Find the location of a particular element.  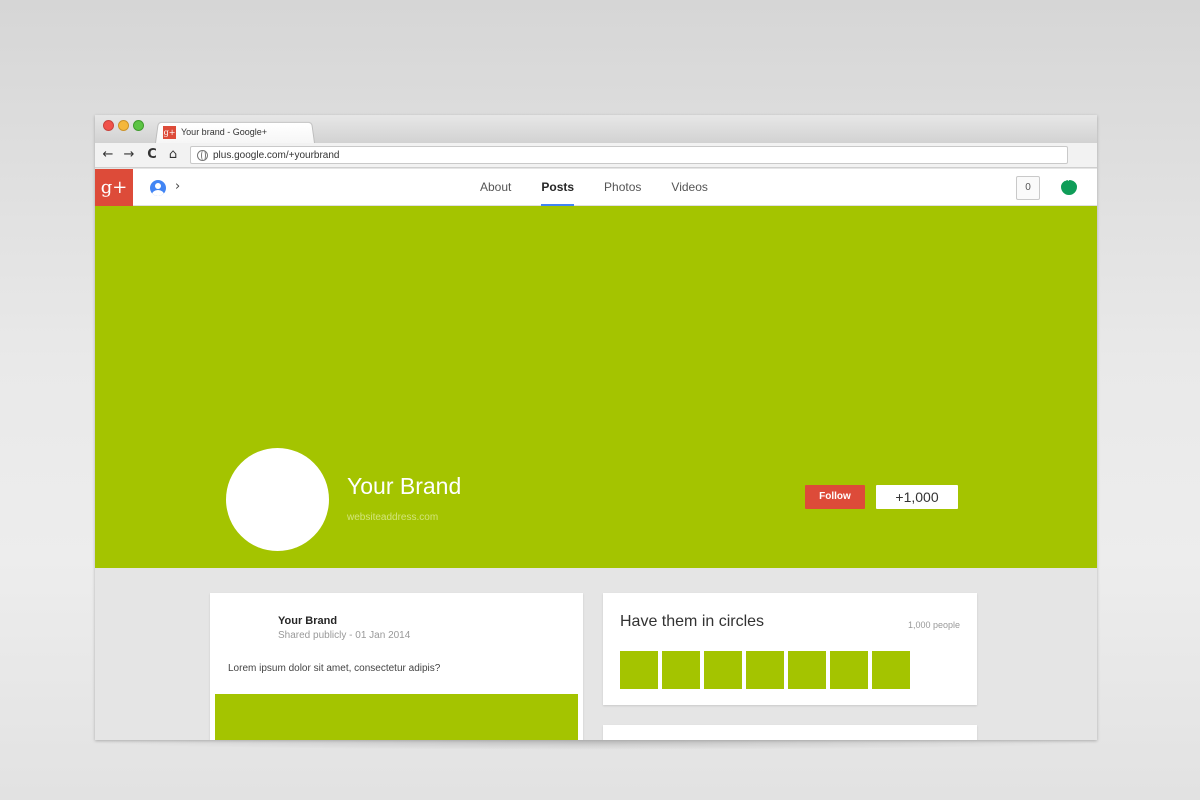

post-author: Your Brand is located at coordinates (307, 621).